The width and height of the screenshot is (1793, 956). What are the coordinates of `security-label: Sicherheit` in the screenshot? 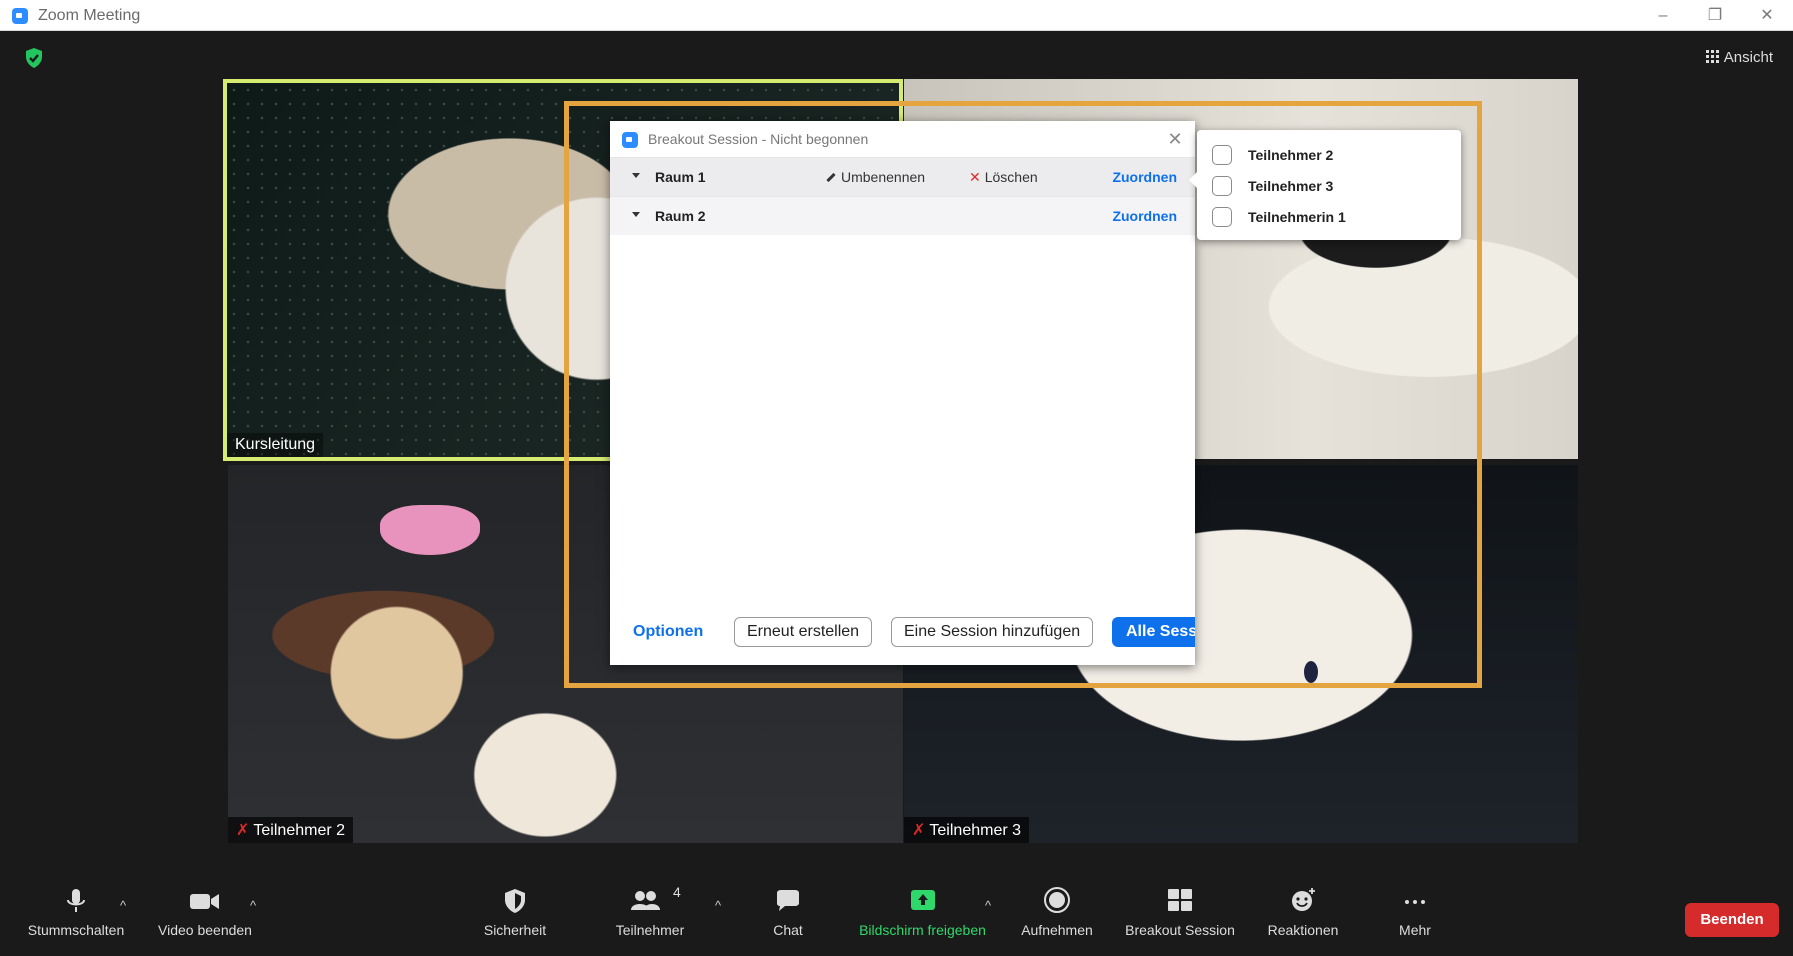 It's located at (515, 930).